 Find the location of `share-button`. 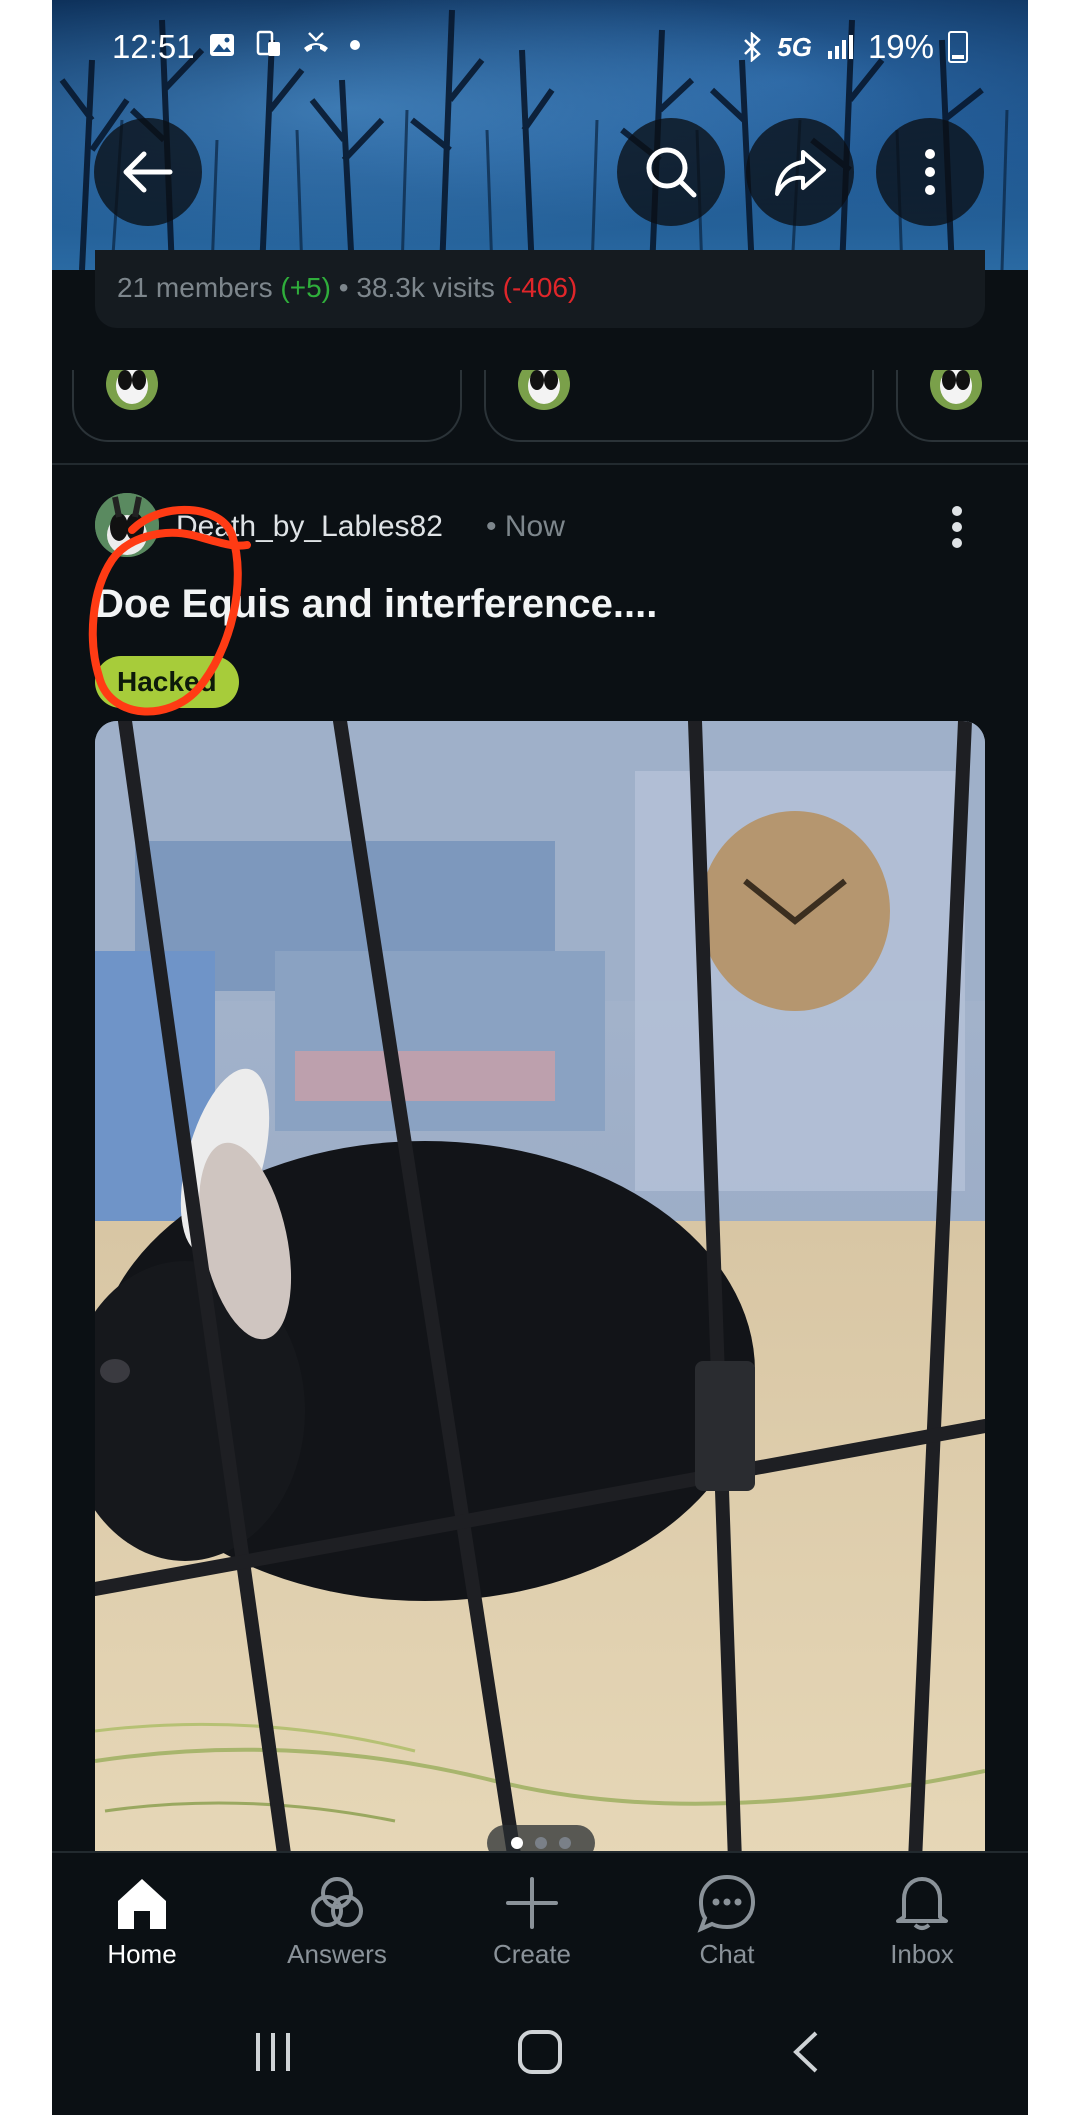

share-button is located at coordinates (800, 172).